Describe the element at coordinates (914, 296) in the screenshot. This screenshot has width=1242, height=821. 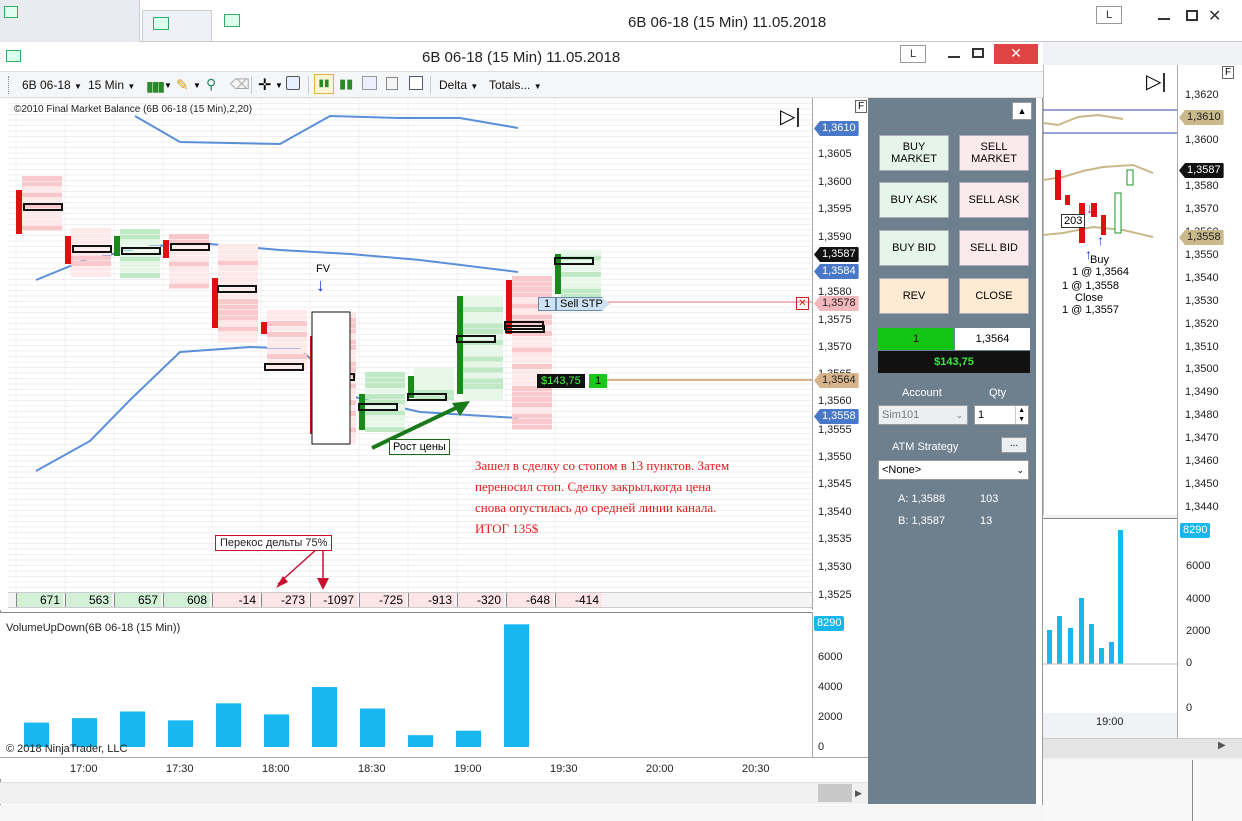
I see `reverse-button: REV` at that location.